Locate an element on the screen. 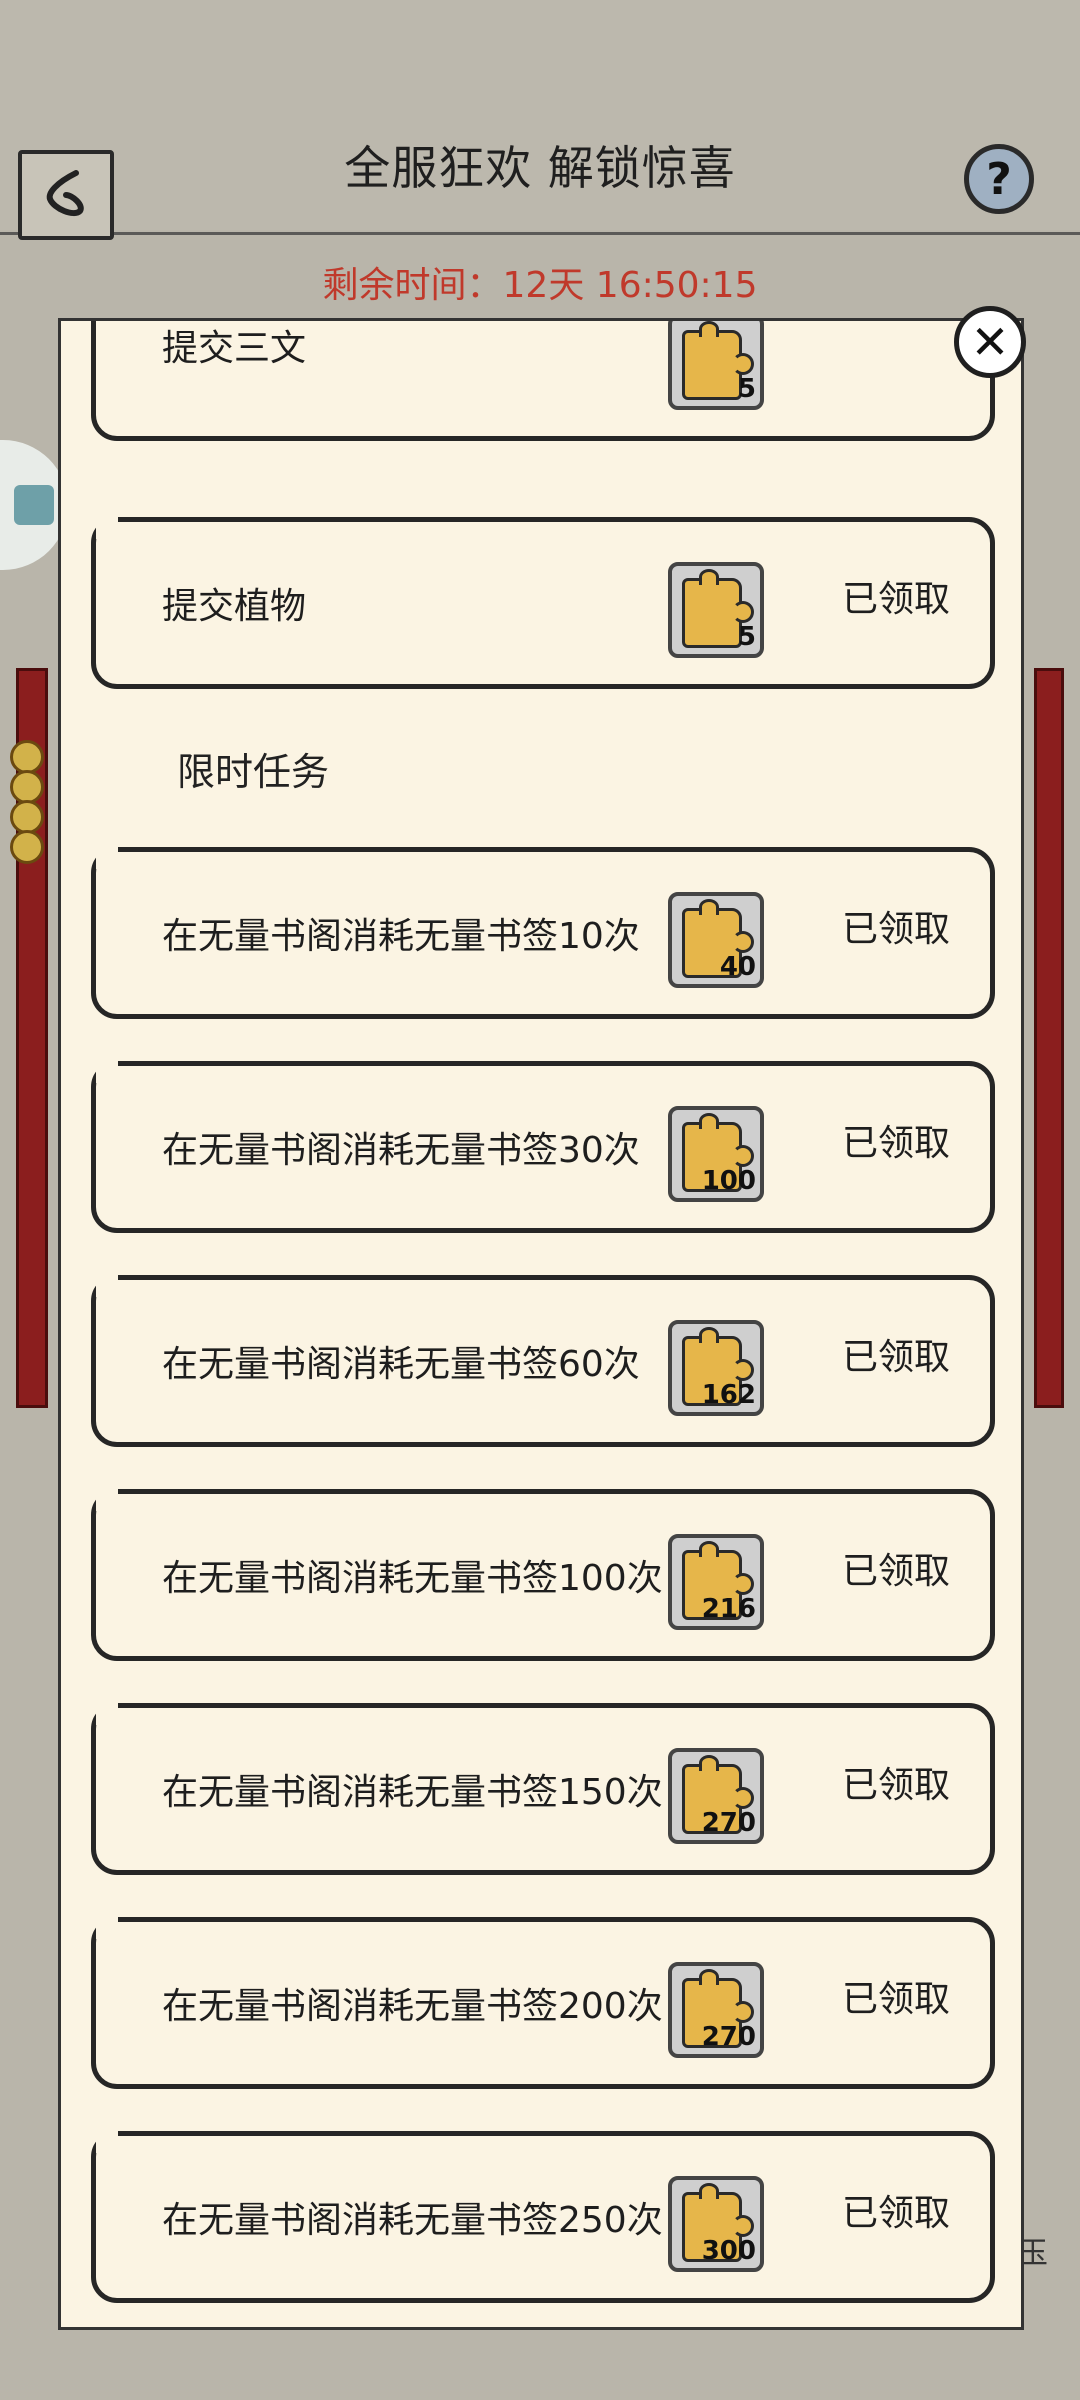 The image size is (1080, 2400). task-card: 在无量书阁消耗无量书签30次 100 已领取 is located at coordinates (543, 1147).